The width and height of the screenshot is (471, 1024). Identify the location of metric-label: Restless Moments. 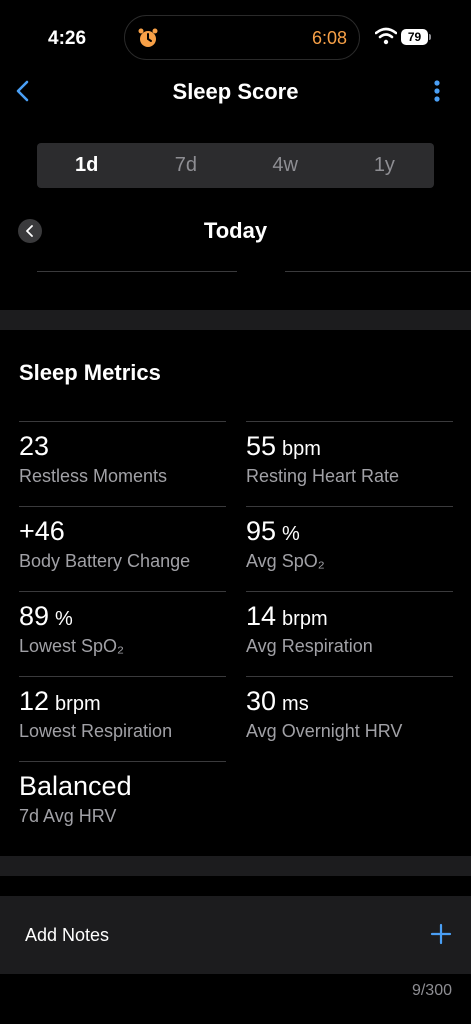
(93, 476).